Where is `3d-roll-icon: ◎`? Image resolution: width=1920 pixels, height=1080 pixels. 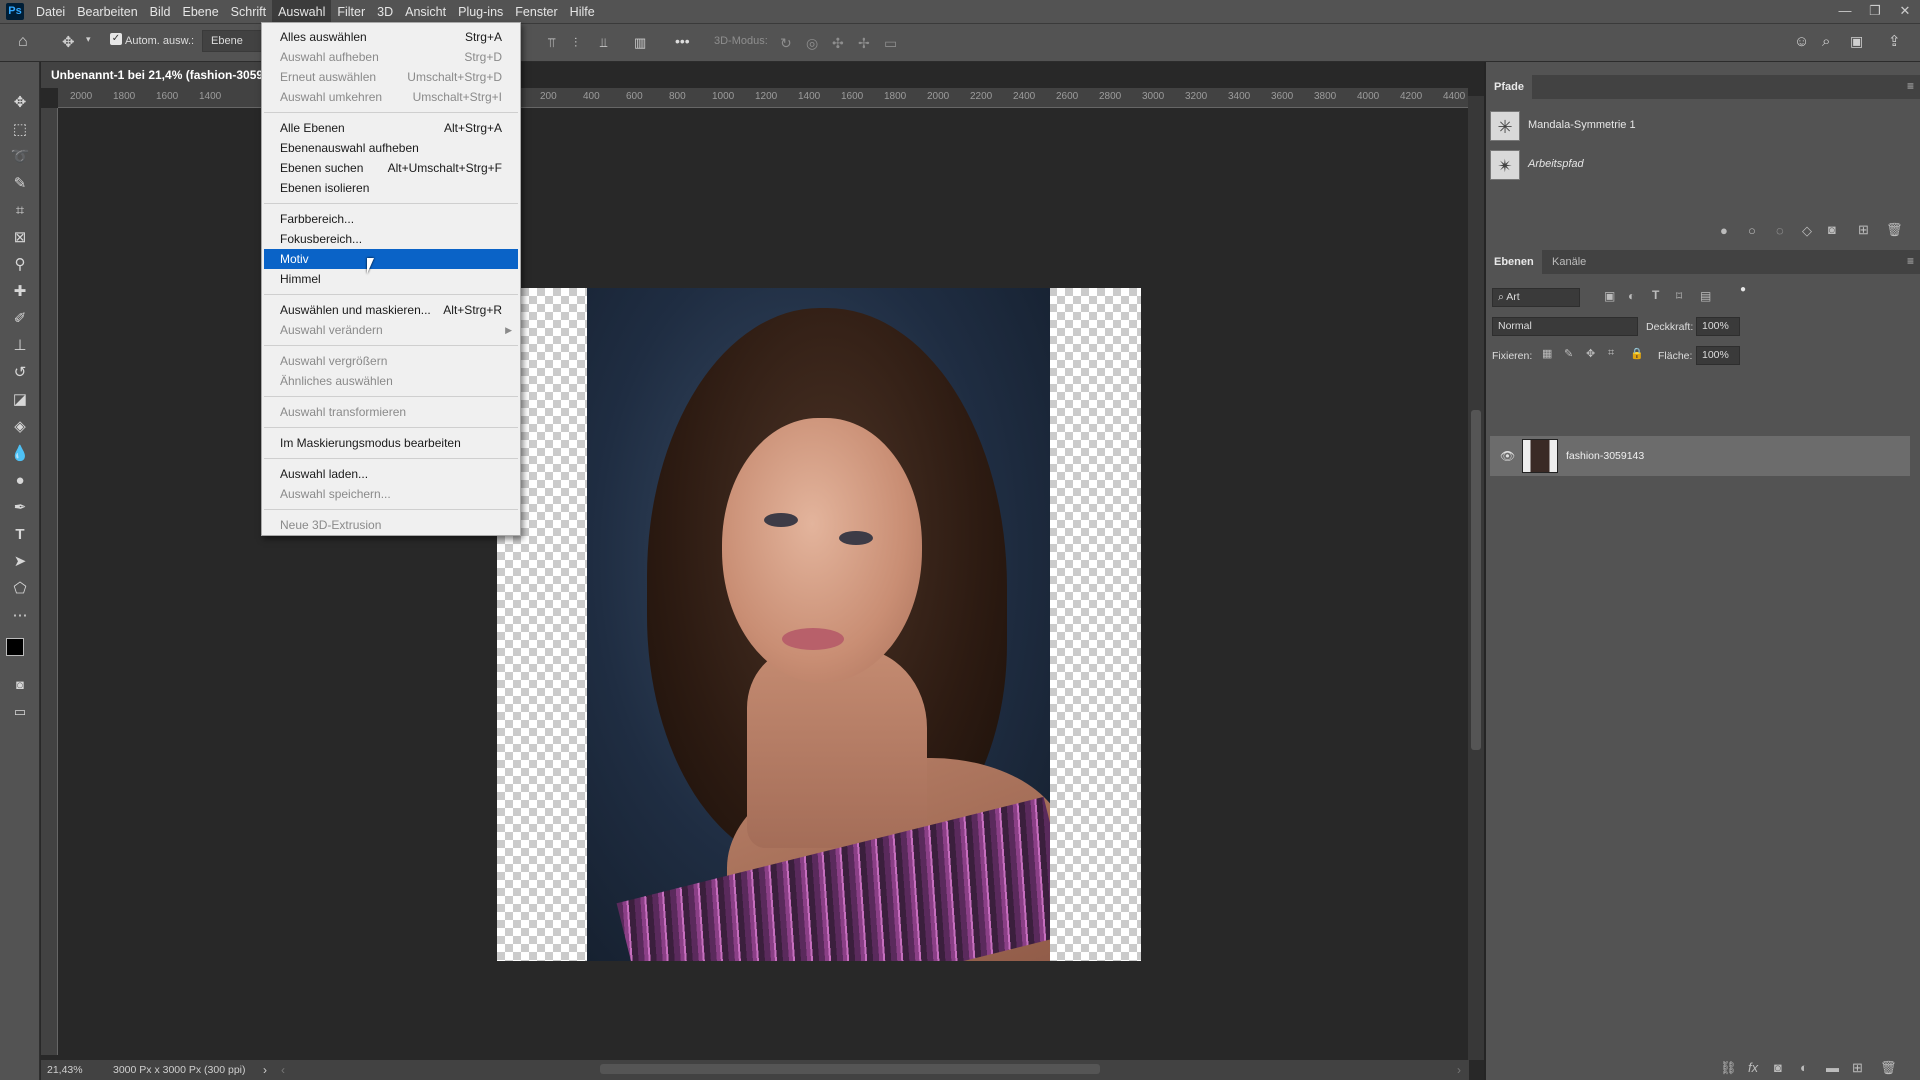
3d-roll-icon: ◎ is located at coordinates (812, 43).